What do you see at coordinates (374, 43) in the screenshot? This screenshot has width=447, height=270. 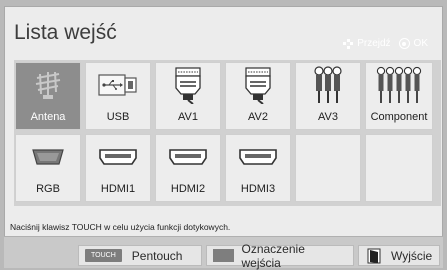 I see `nav-label: Przejdź` at bounding box center [374, 43].